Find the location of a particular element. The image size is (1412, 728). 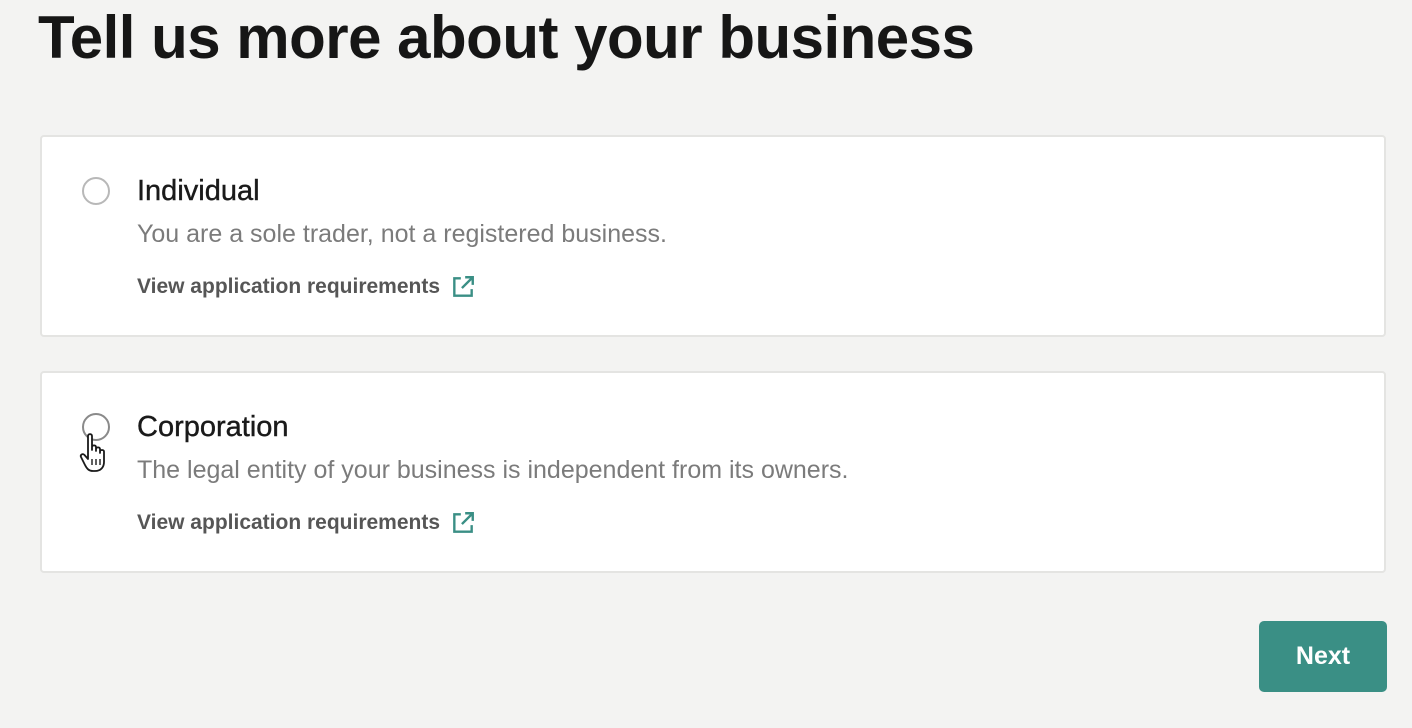

option-title-individual: Individual is located at coordinates (198, 191).